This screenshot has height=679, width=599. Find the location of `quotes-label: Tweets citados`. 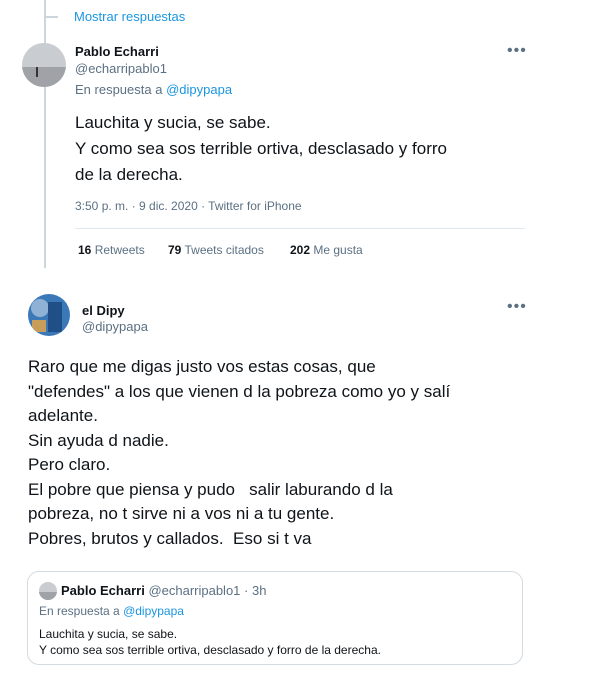

quotes-label: Tweets citados is located at coordinates (224, 250).